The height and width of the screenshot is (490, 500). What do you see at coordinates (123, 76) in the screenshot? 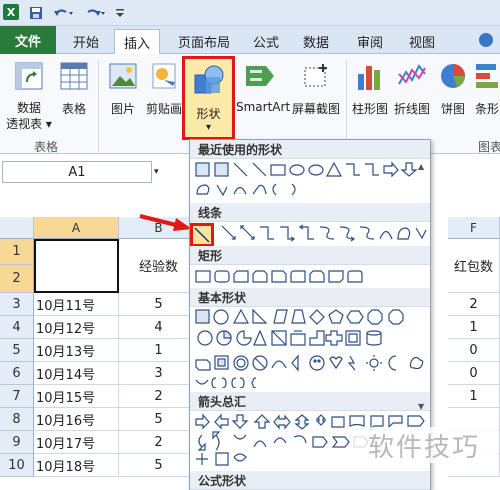
I see `picture-icon` at bounding box center [123, 76].